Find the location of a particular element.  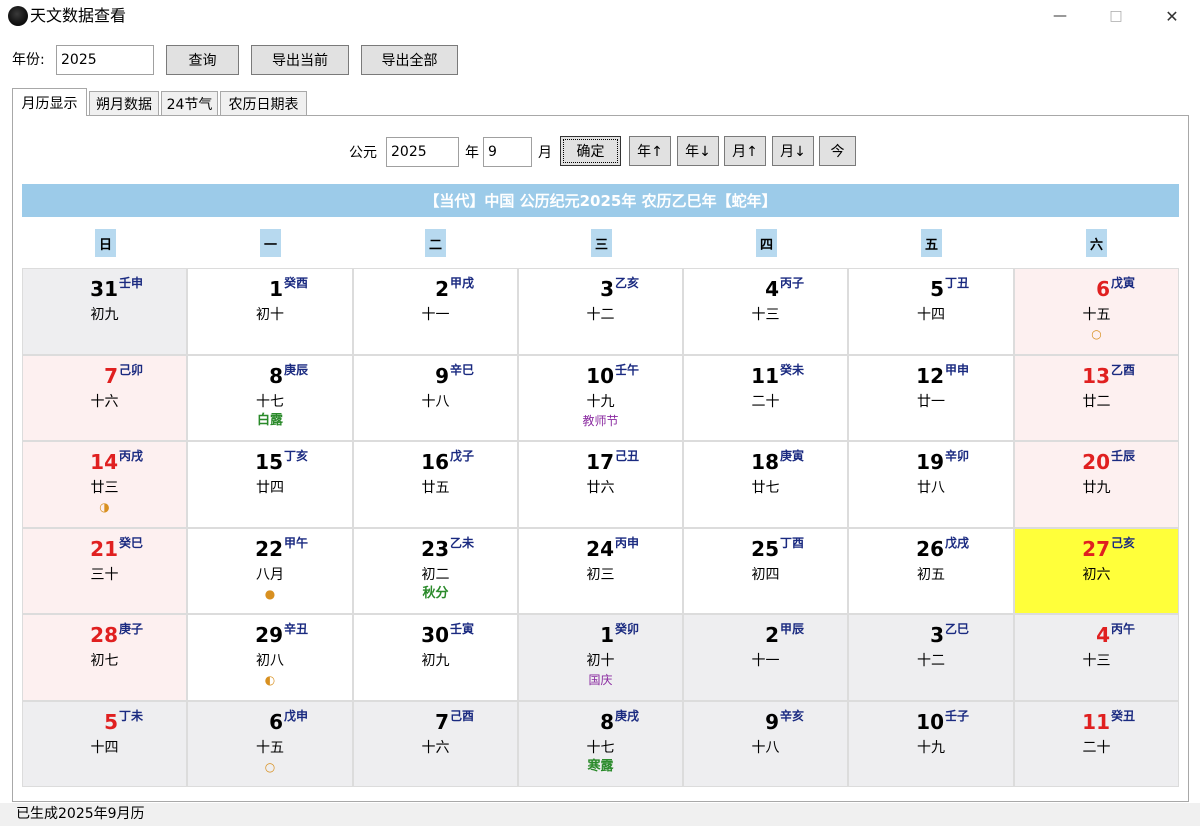

day-cell: 2 甲辰 十一 is located at coordinates (765, 657).